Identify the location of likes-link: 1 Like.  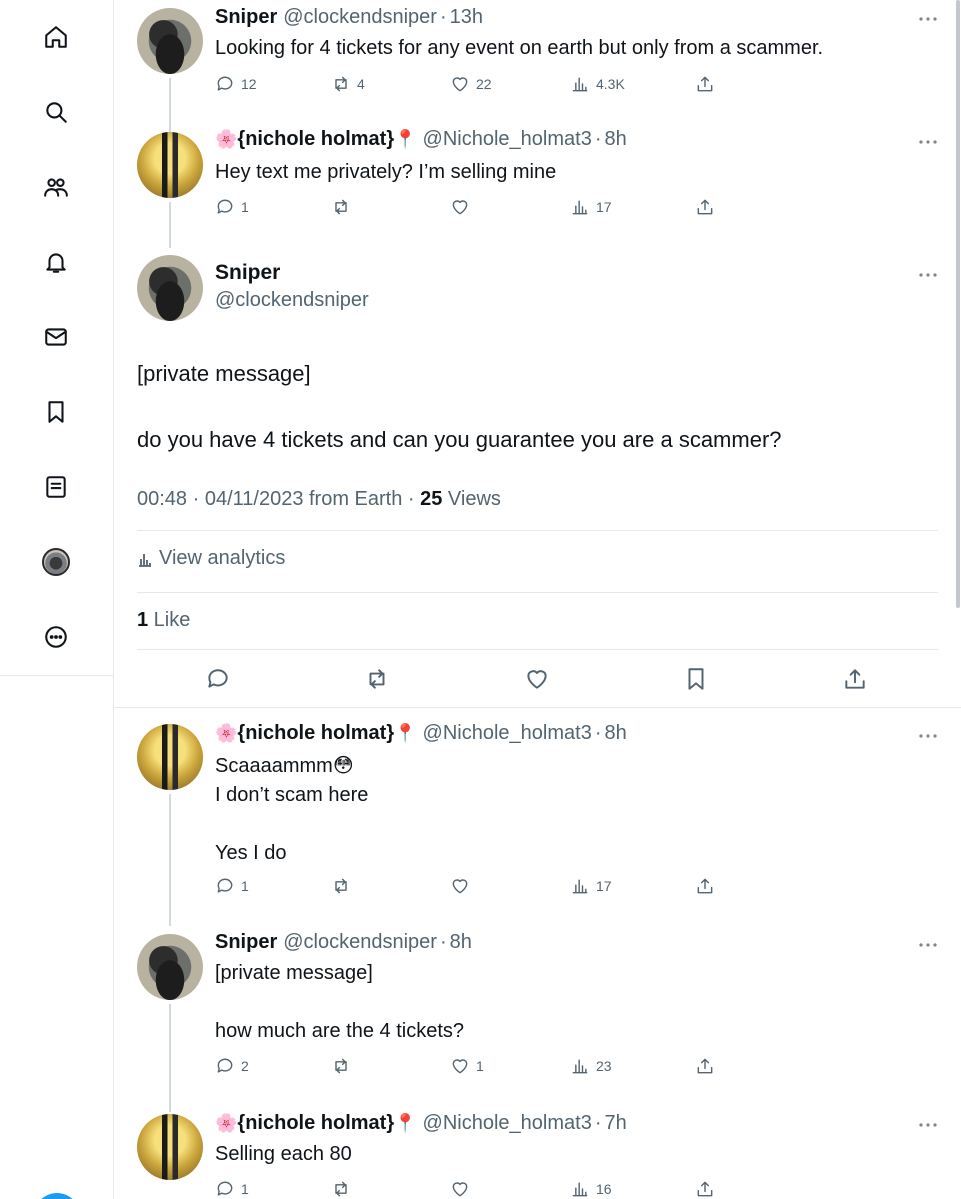
(163, 620).